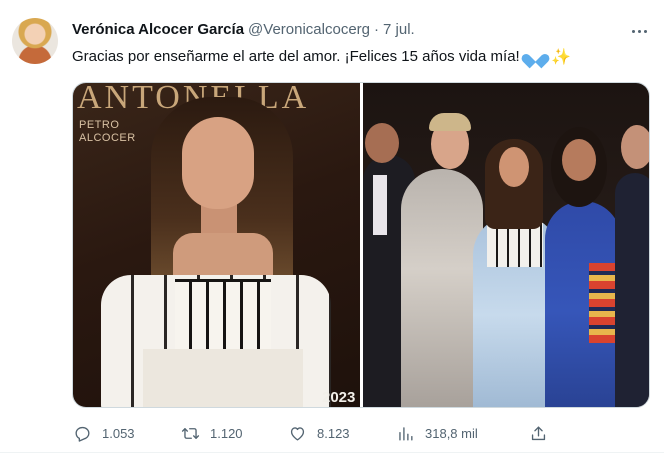 The image size is (664, 453). Describe the element at coordinates (309, 29) in the screenshot. I see `author-handle: @Veronicalcocerg` at that location.